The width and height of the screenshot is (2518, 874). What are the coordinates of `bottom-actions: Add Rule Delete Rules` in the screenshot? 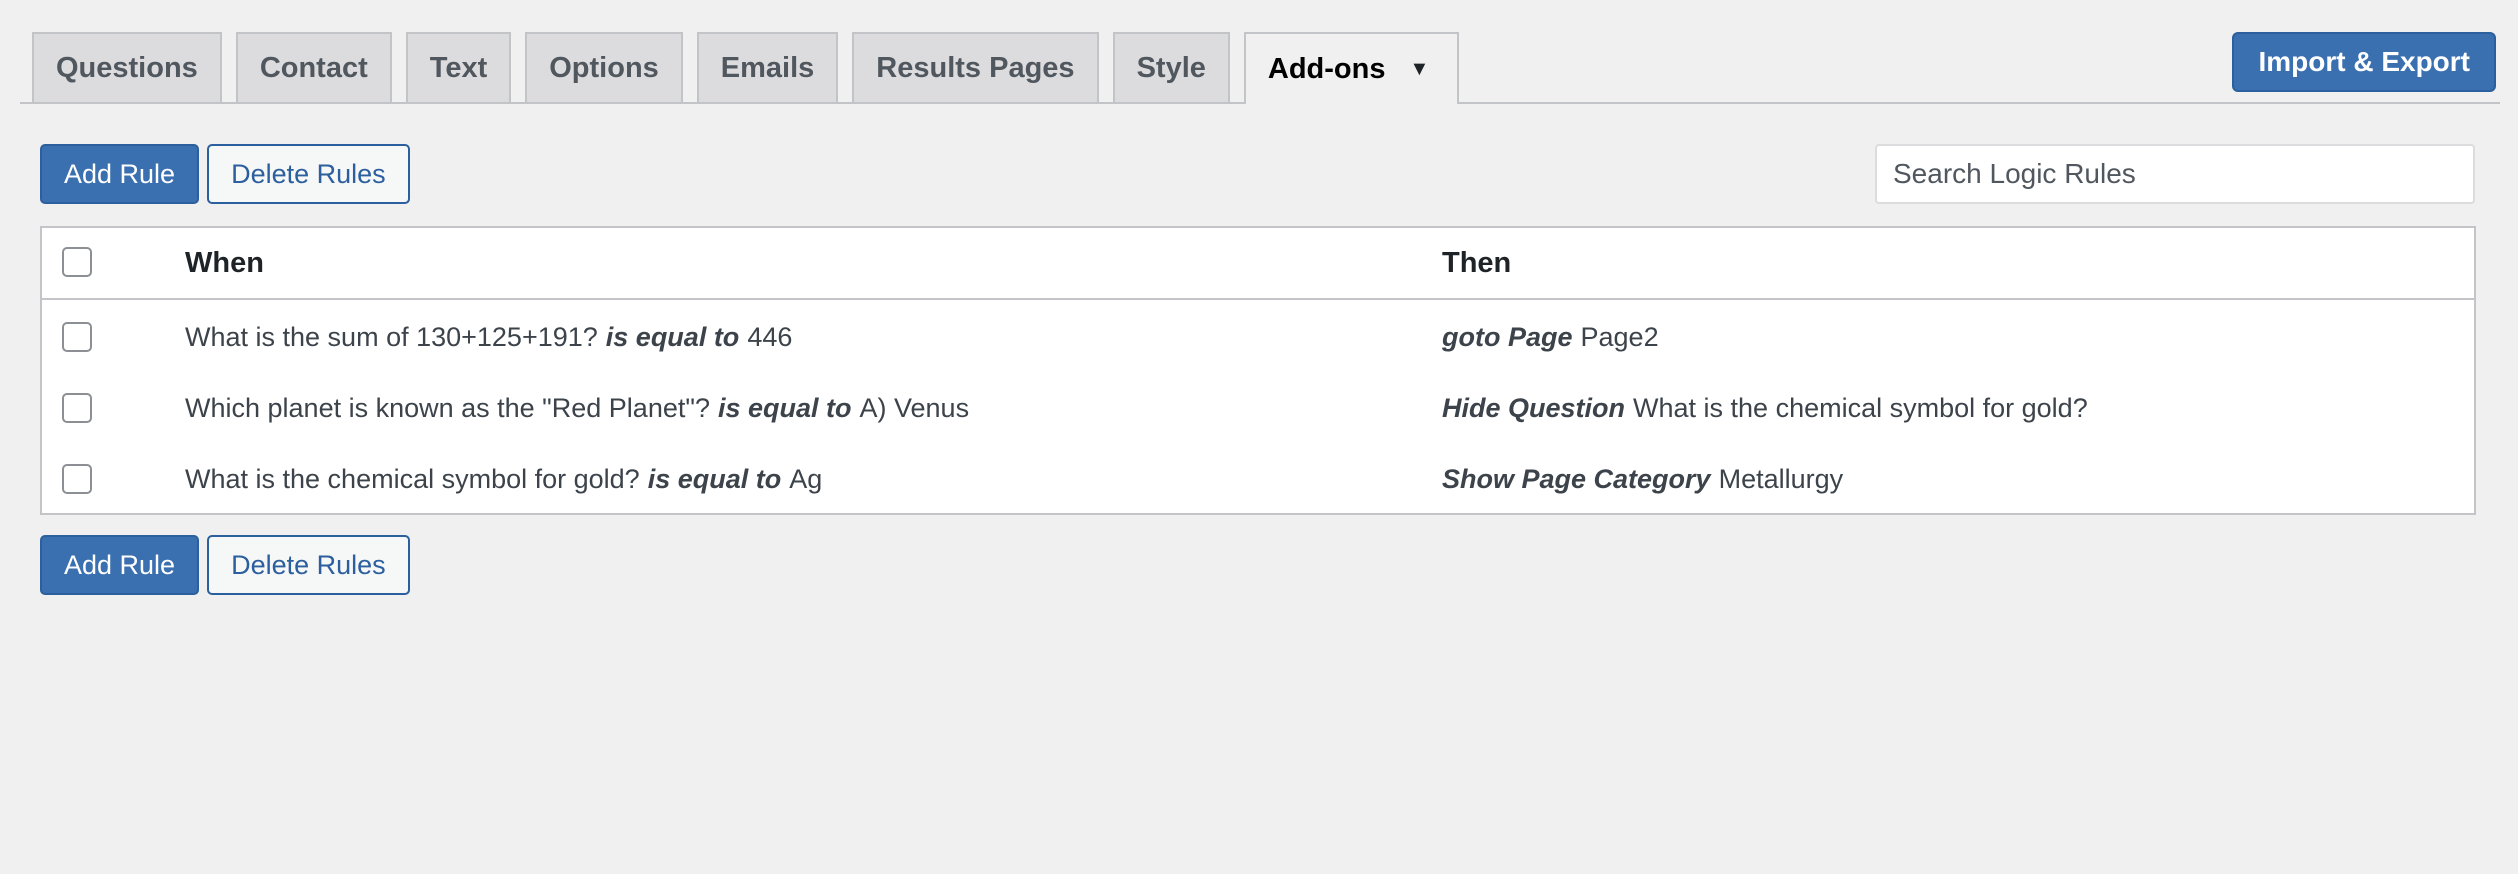 It's located at (225, 565).